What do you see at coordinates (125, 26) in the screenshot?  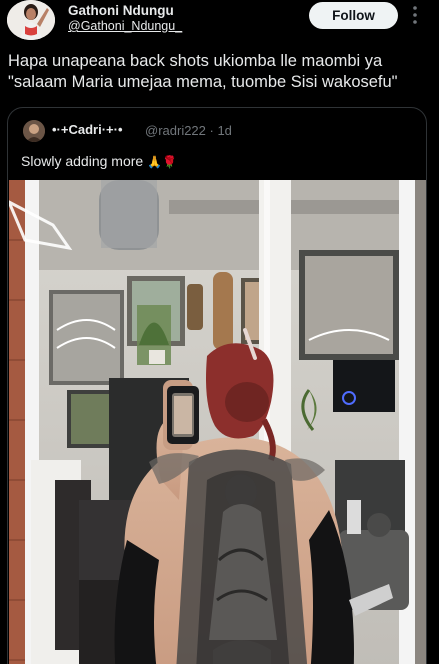 I see `author-handle: @Gathoni_Ndungu_` at bounding box center [125, 26].